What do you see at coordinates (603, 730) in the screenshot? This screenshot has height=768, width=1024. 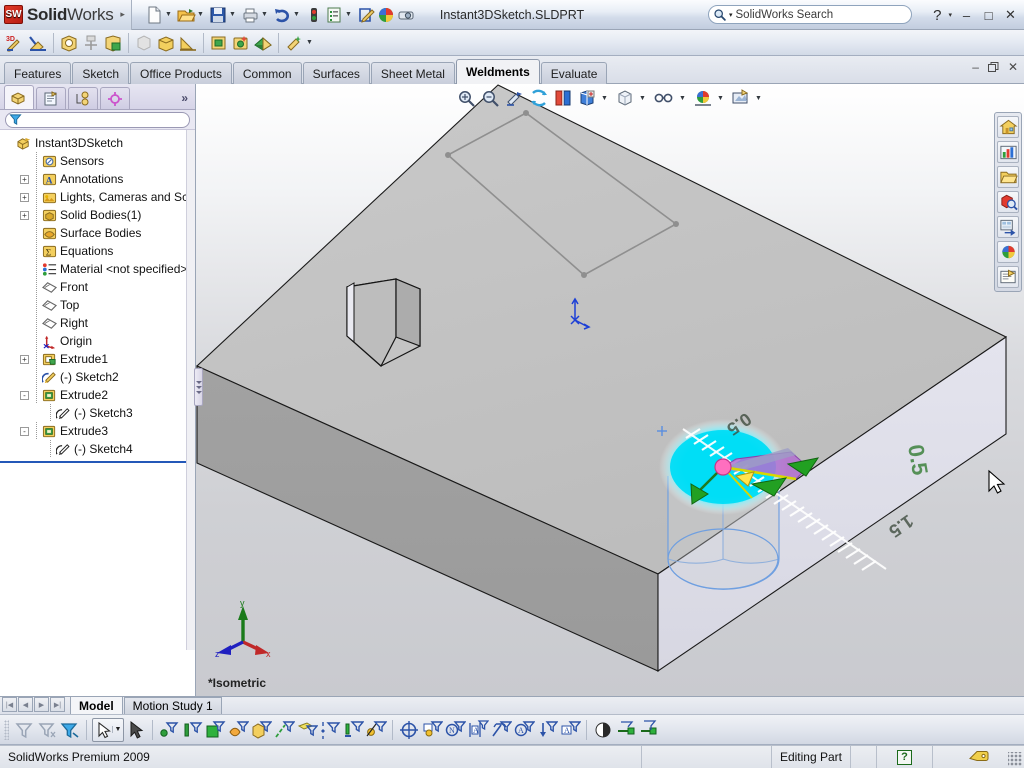 I see `filter-shading-icon` at bounding box center [603, 730].